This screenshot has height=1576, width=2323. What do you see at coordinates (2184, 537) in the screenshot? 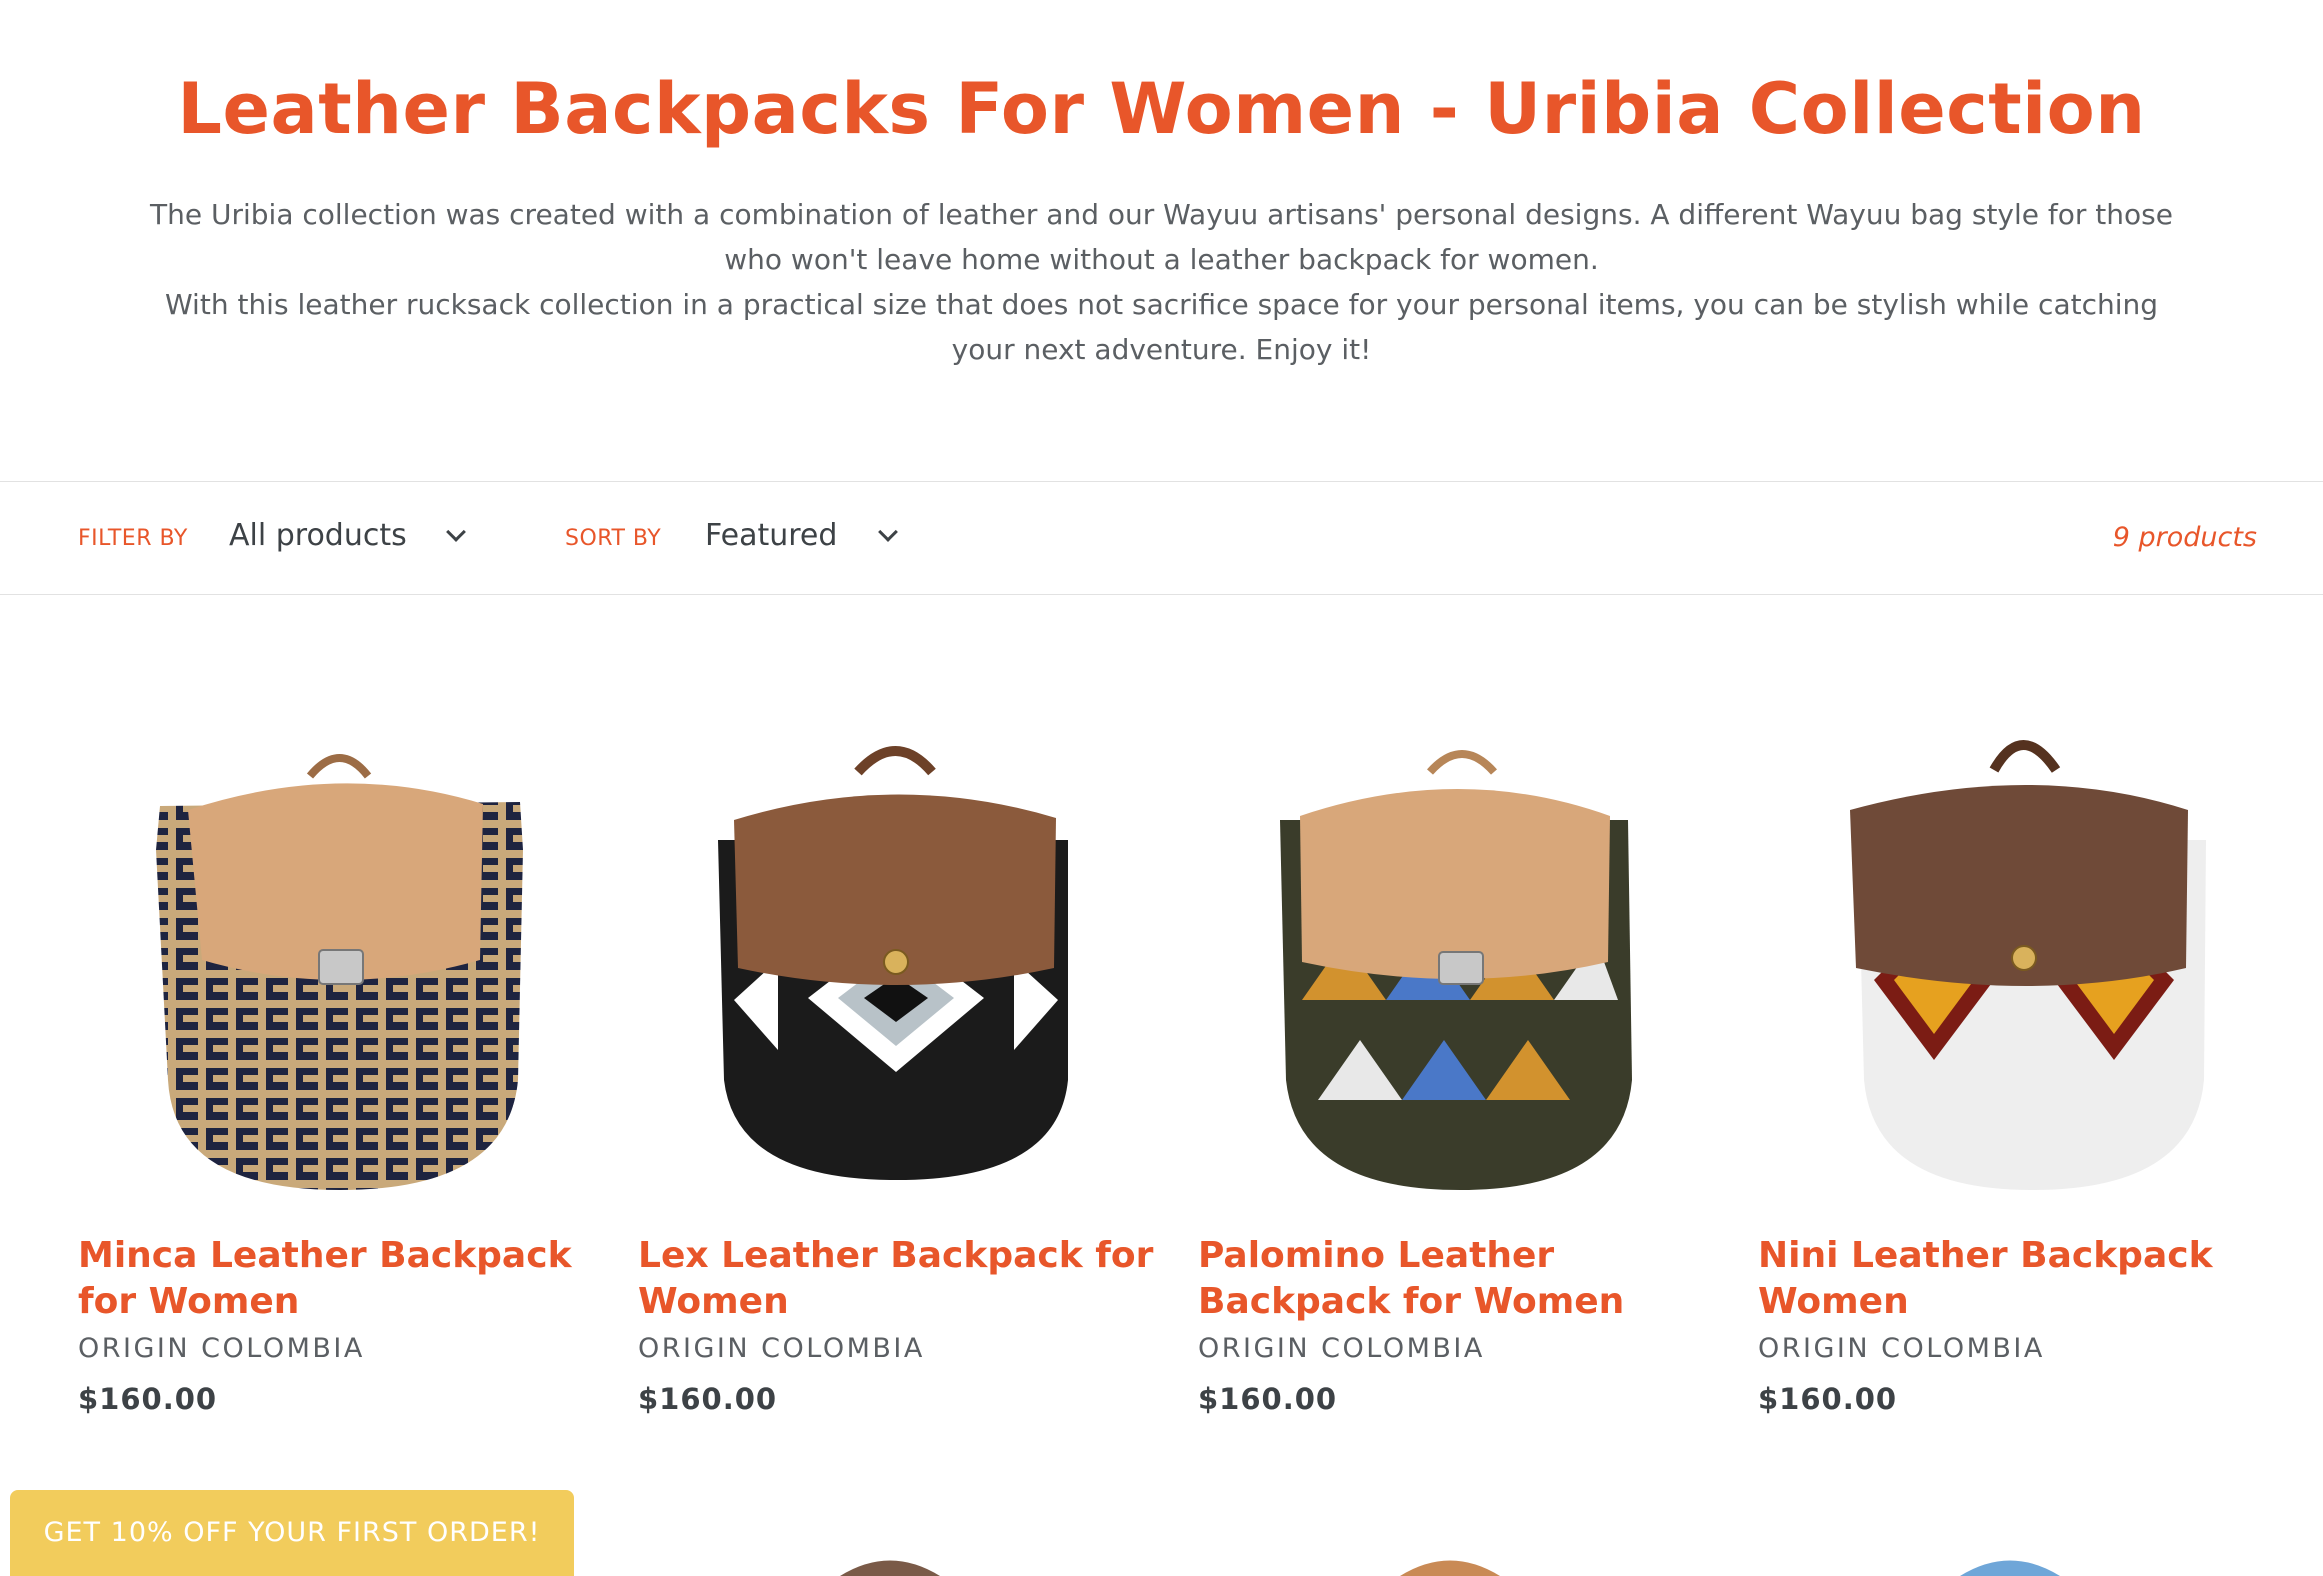
I see `product-count: 9 products` at bounding box center [2184, 537].